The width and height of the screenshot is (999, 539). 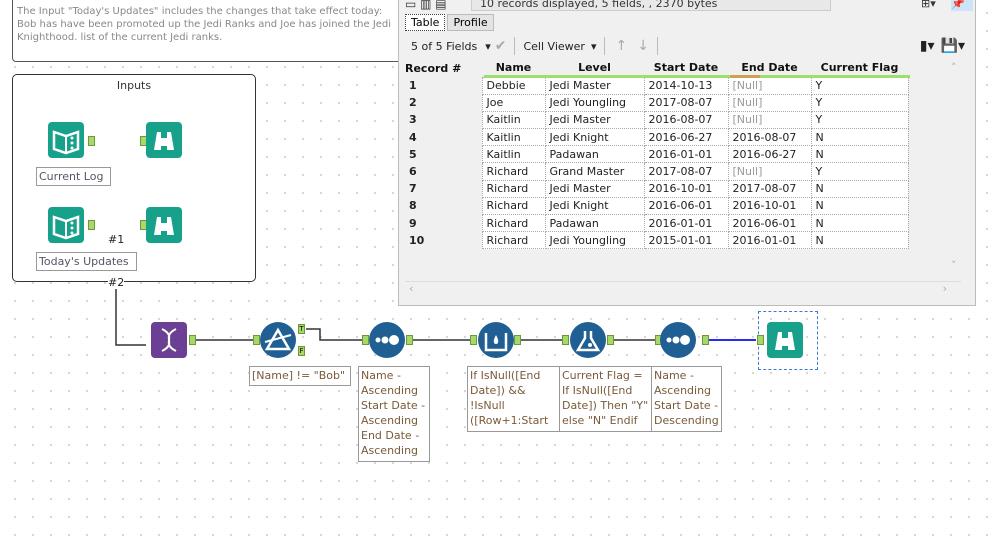 What do you see at coordinates (683, 289) in the screenshot?
I see `horizontal-scrollbar: ‹ ›` at bounding box center [683, 289].